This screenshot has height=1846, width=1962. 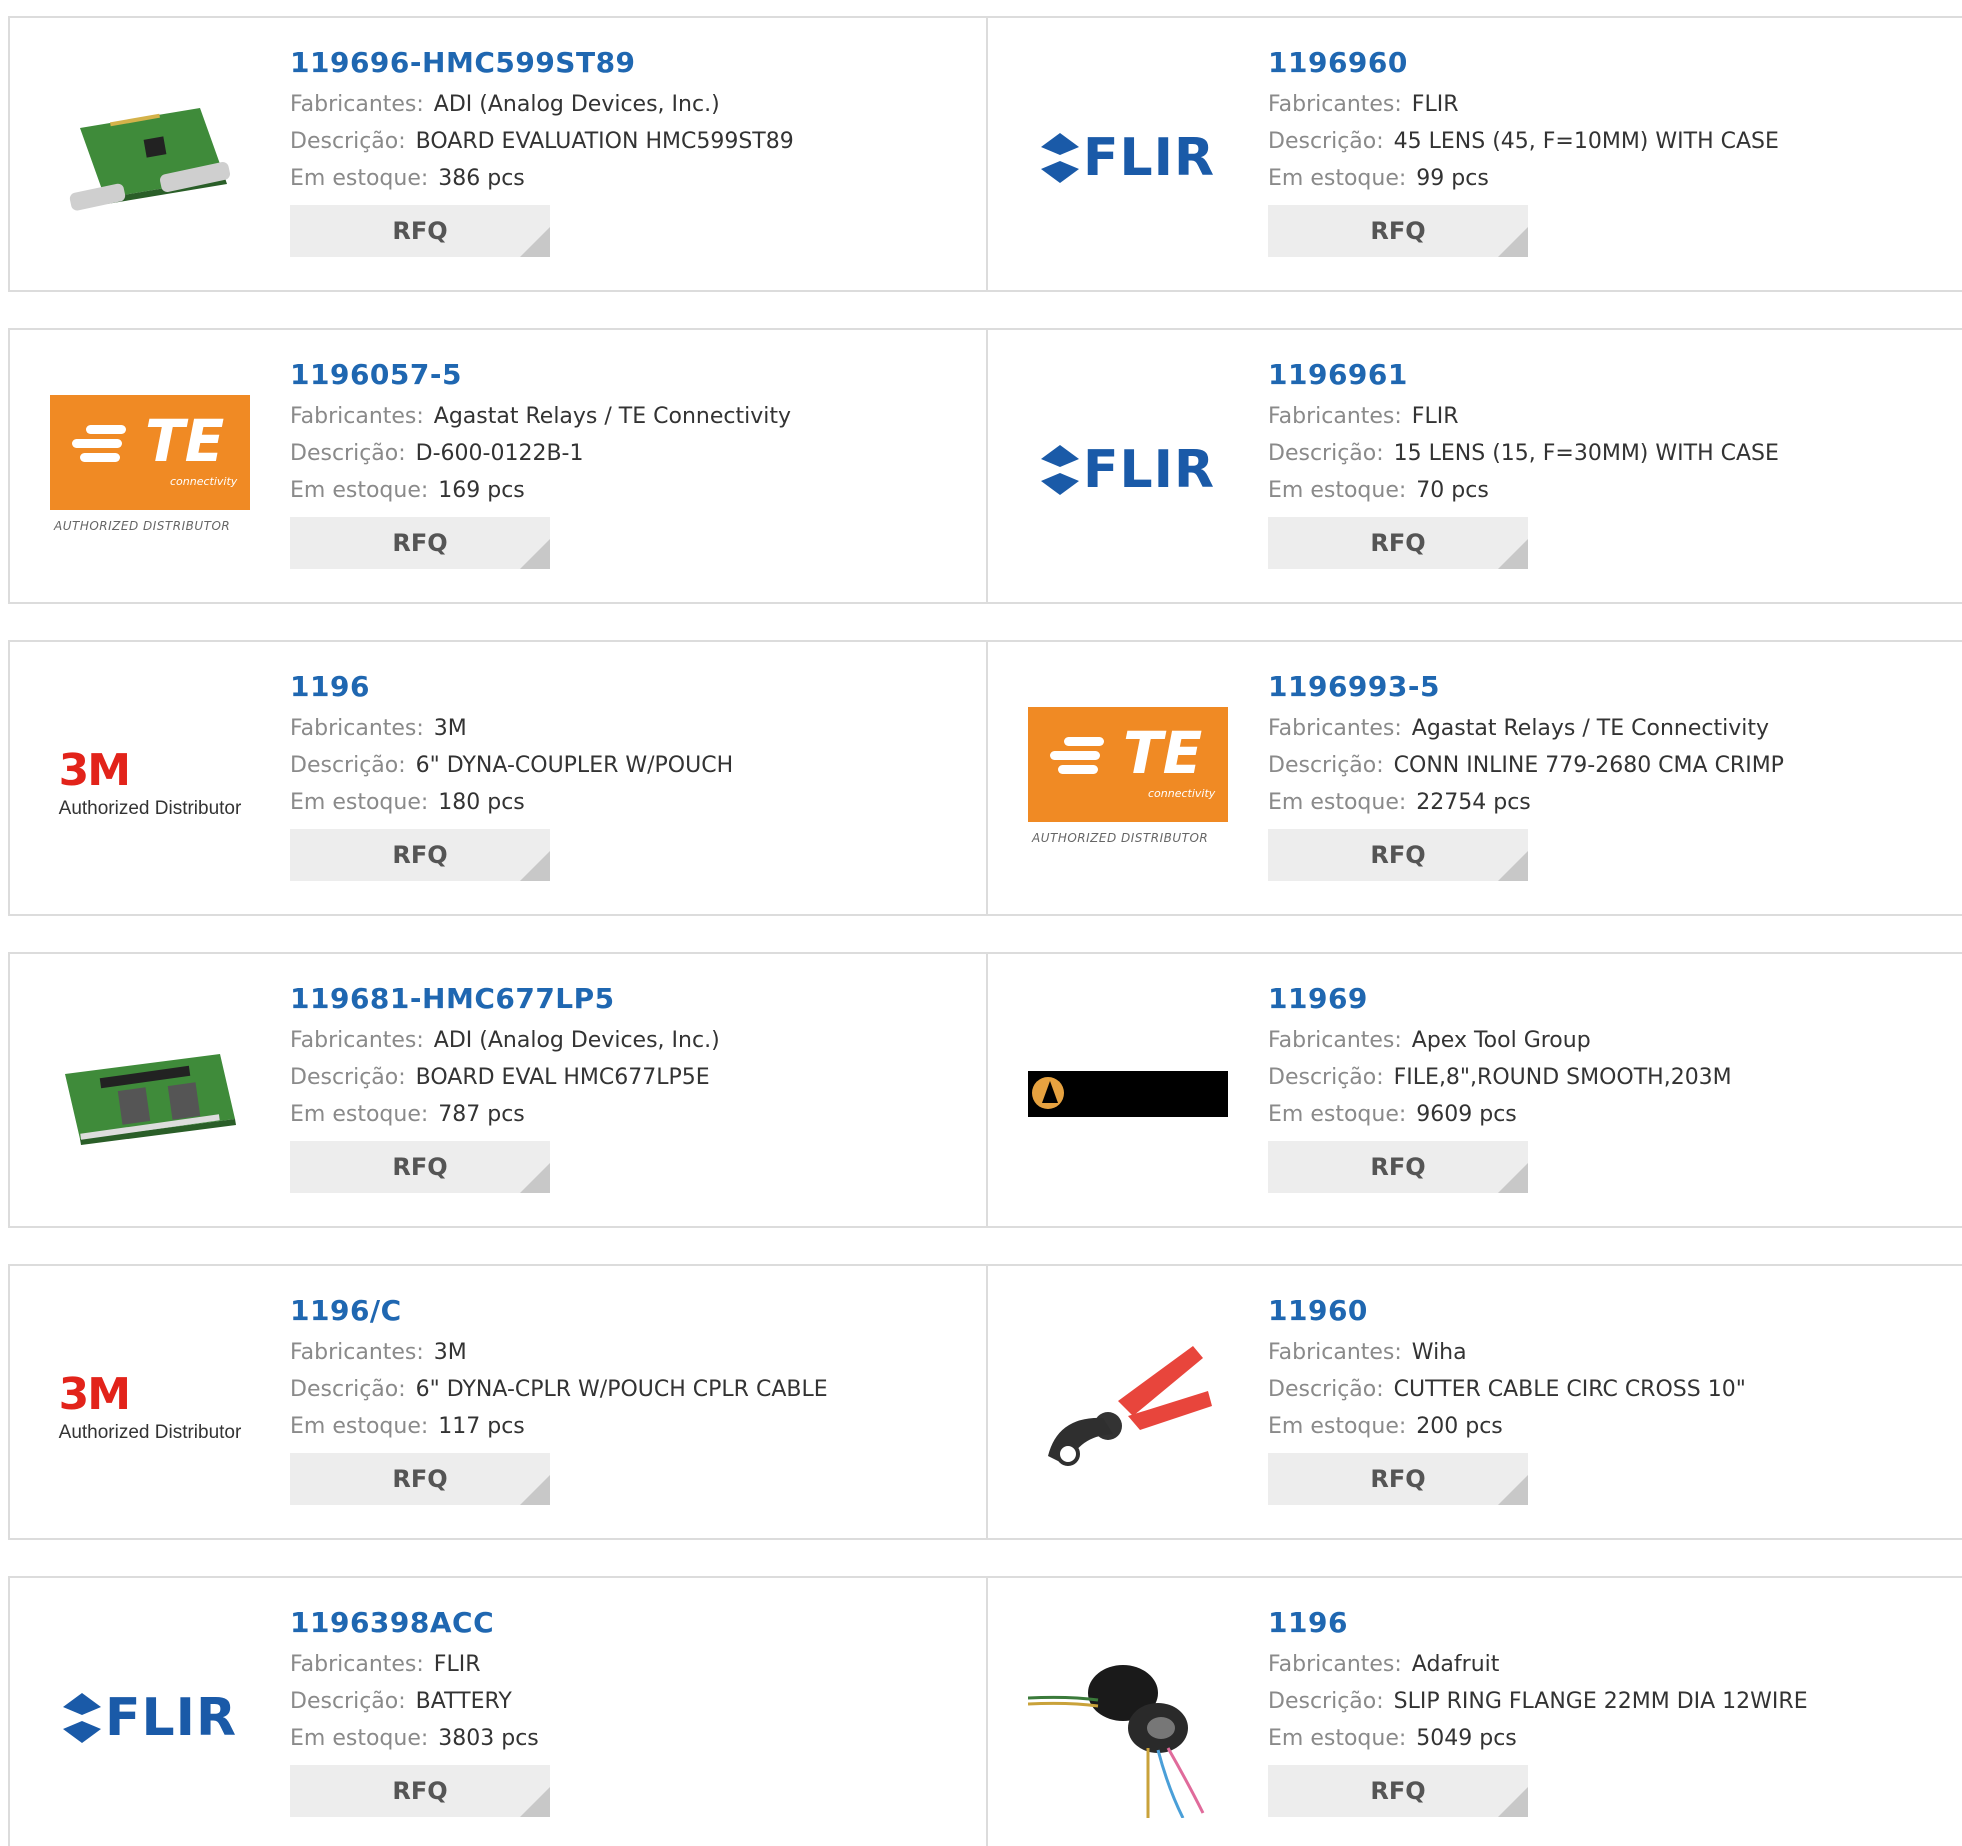 What do you see at coordinates (1392, 1738) in the screenshot?
I see `stock-row: Em estoque: 5049 pcs` at bounding box center [1392, 1738].